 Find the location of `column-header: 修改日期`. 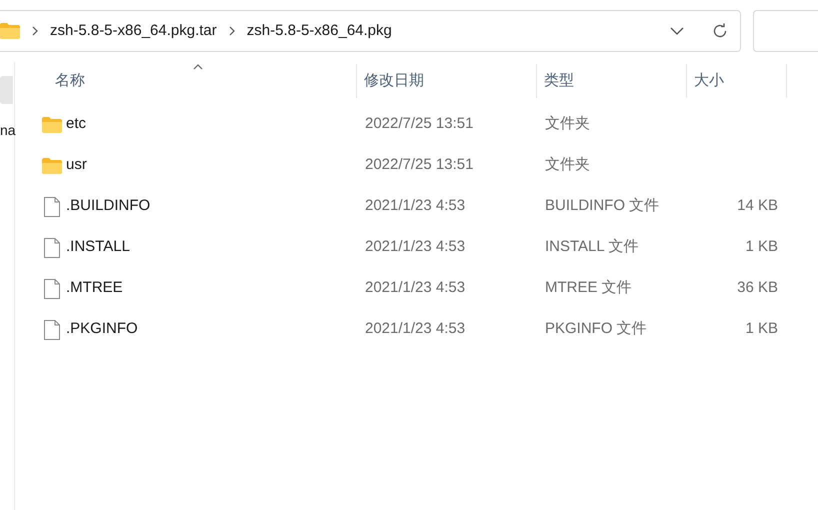

column-header: 修改日期 is located at coordinates (447, 81).